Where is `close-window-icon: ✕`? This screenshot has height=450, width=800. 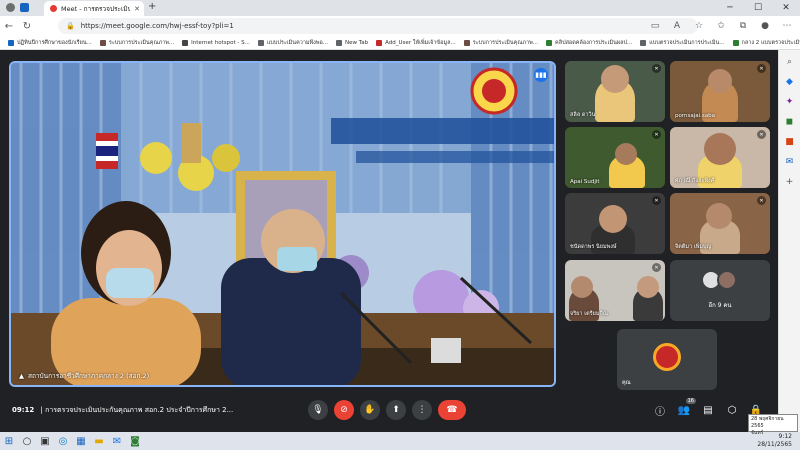 close-window-icon: ✕ is located at coordinates (786, 8).